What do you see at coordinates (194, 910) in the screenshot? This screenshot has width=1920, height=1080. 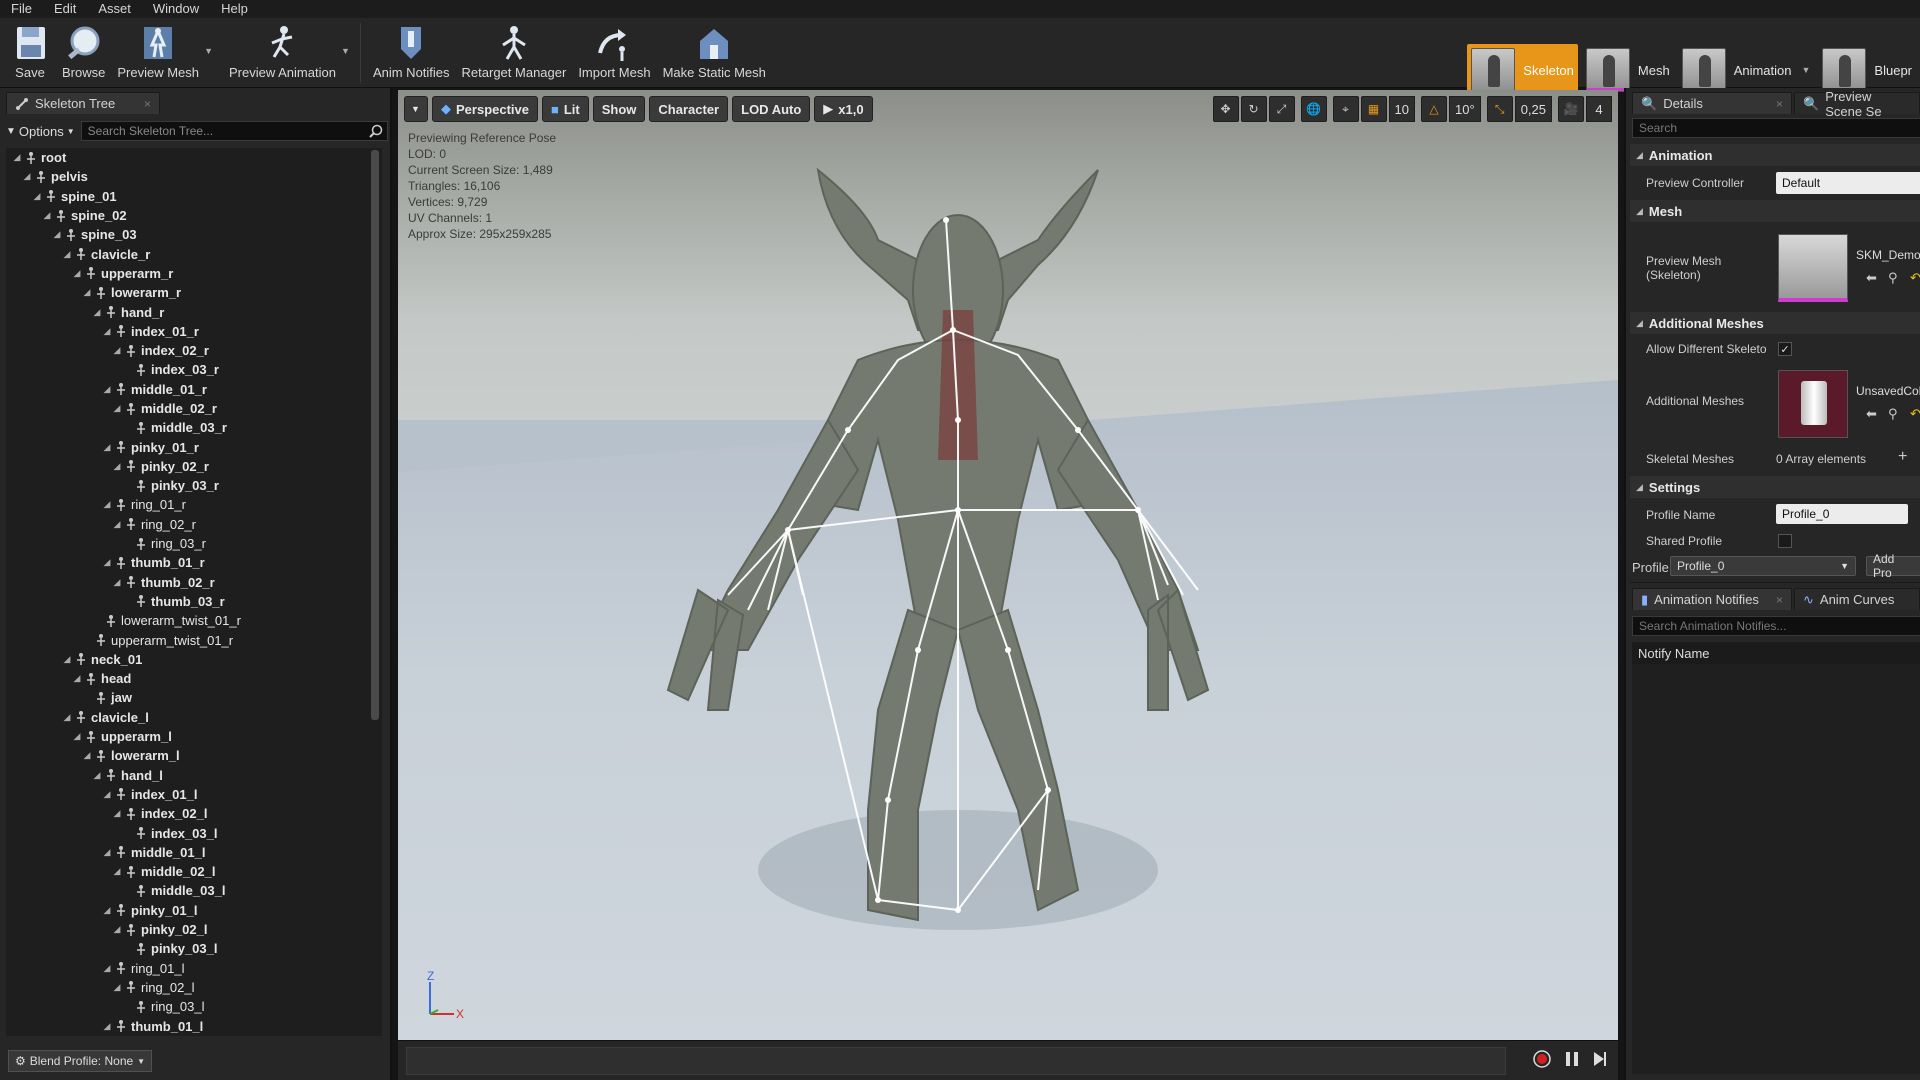 I see `tree-row-pinky-01-l: ◢ pinky_01_l` at bounding box center [194, 910].